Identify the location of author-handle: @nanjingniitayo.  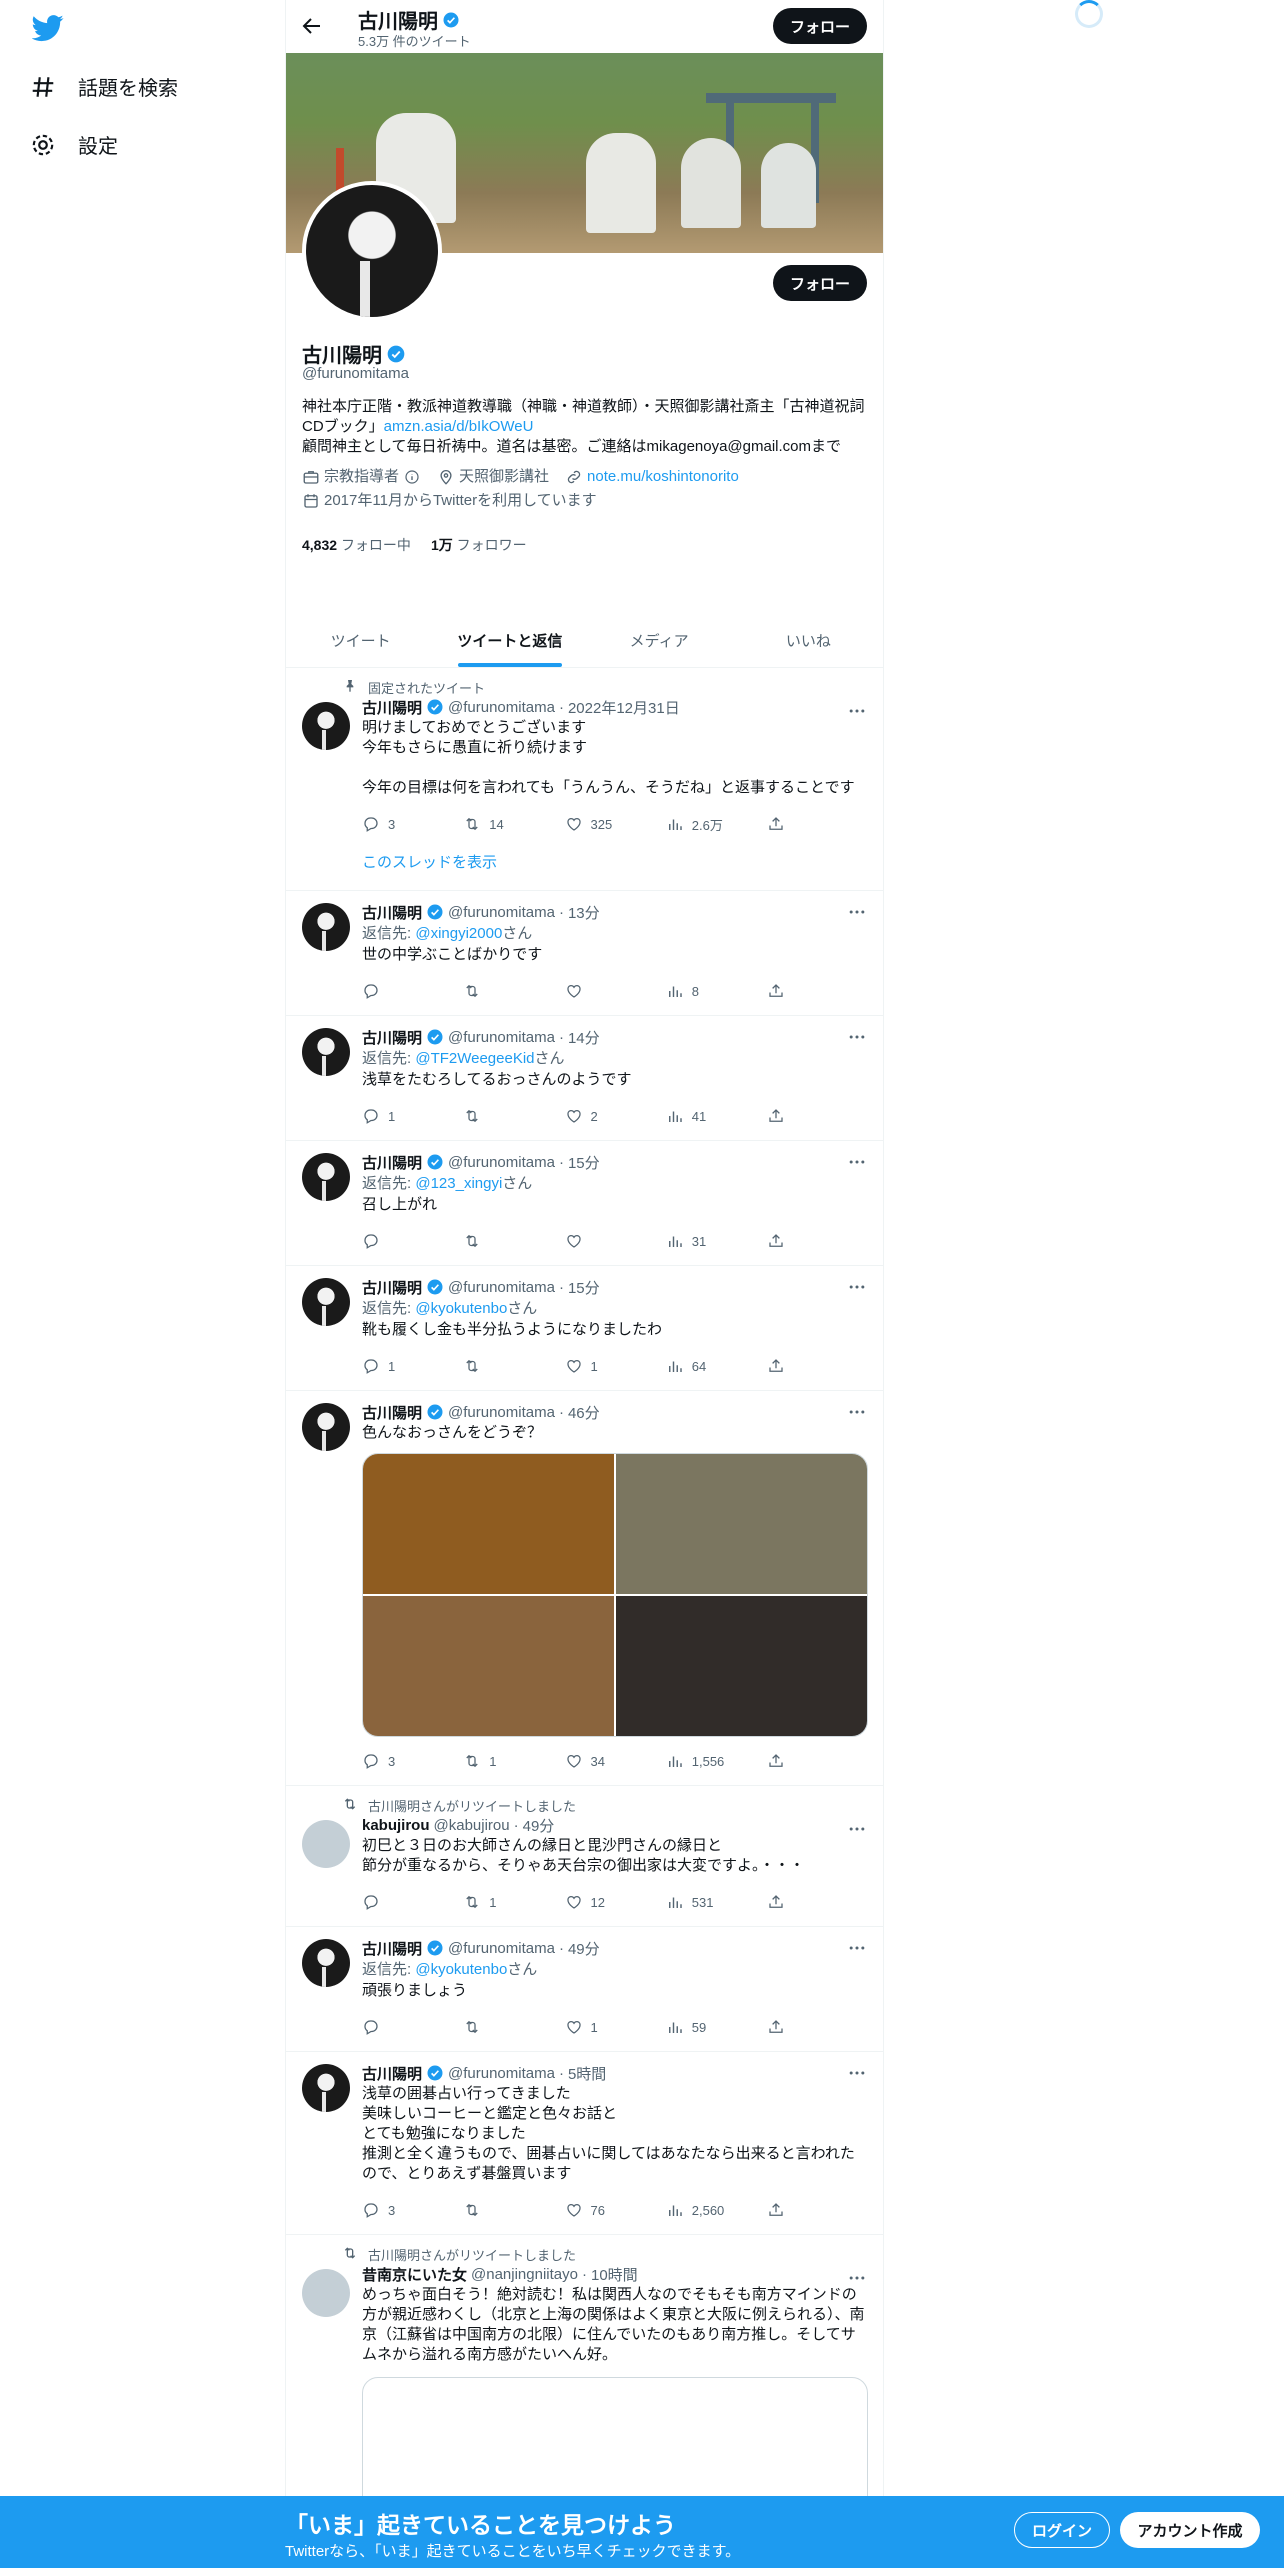
(524, 2274).